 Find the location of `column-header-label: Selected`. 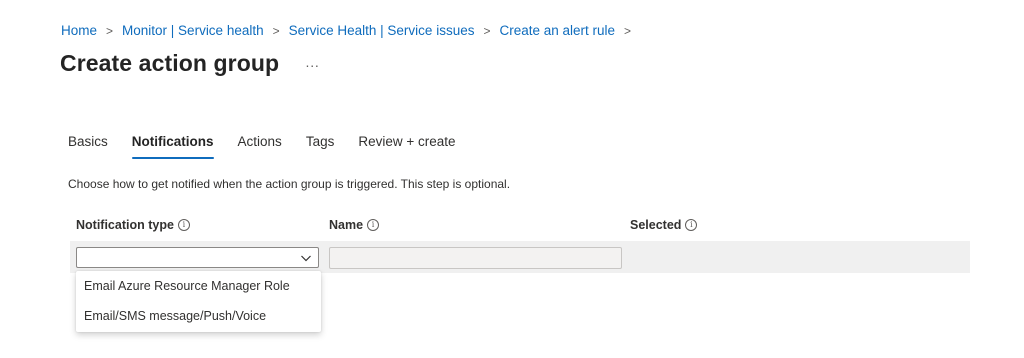

column-header-label: Selected is located at coordinates (656, 225).